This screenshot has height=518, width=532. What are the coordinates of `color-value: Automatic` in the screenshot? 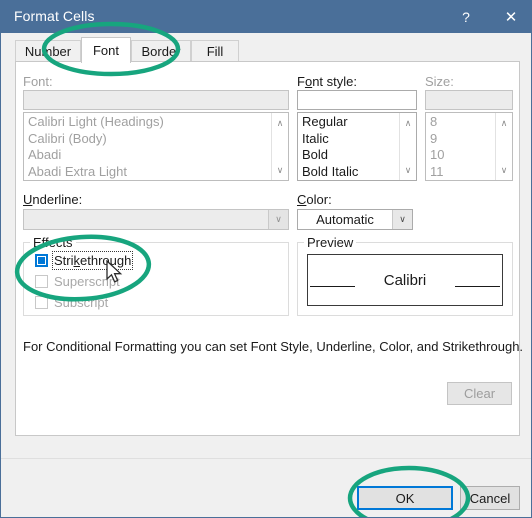 It's located at (345, 219).